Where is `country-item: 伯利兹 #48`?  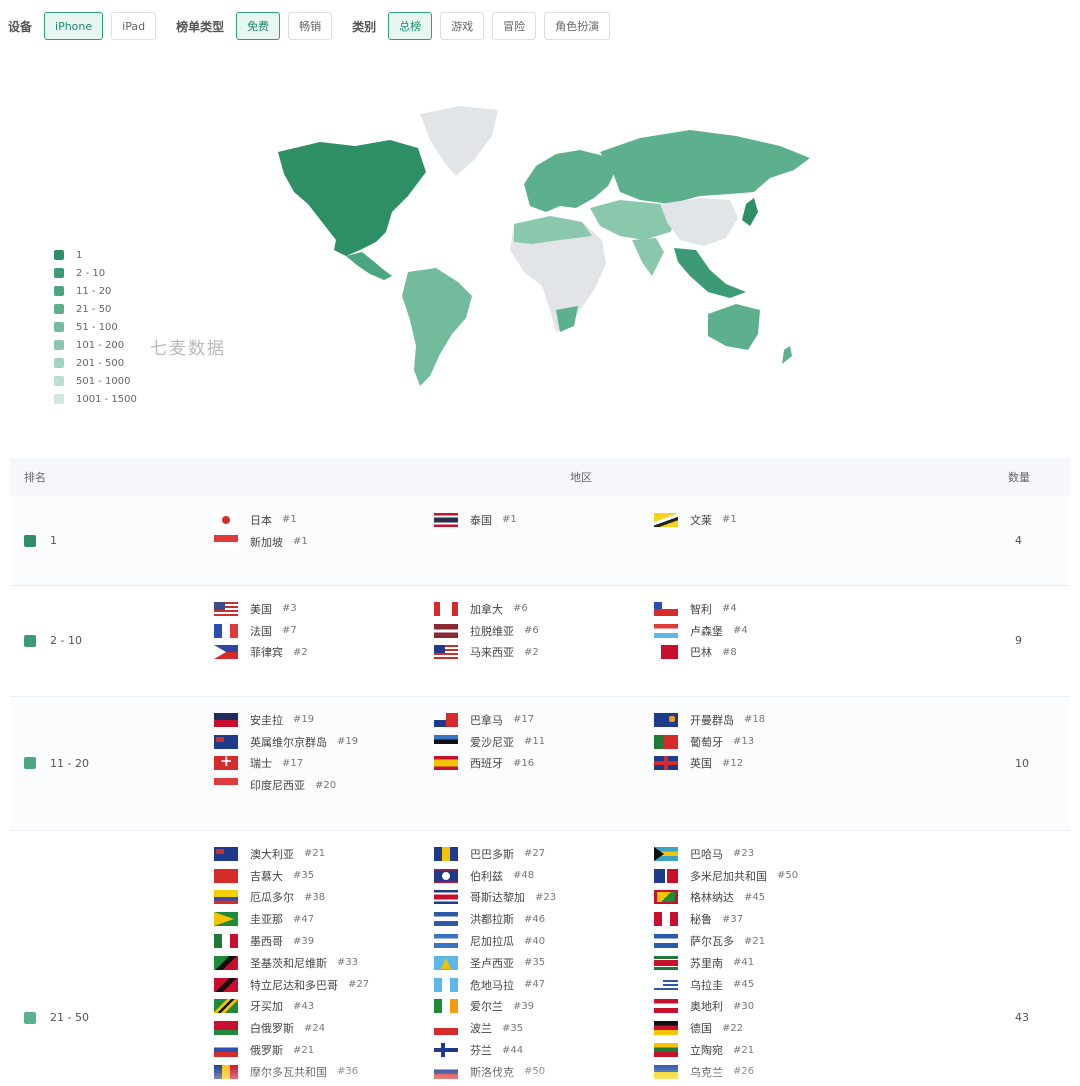 country-item: 伯利兹 #48 is located at coordinates (544, 876).